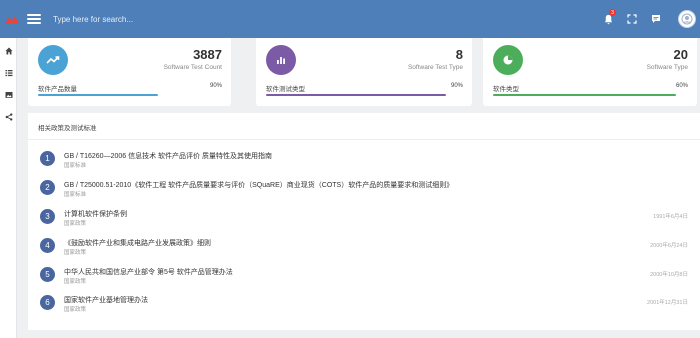 The image size is (700, 338). Describe the element at coordinates (8, 95) in the screenshot. I see `sidebar-image-icon` at that location.